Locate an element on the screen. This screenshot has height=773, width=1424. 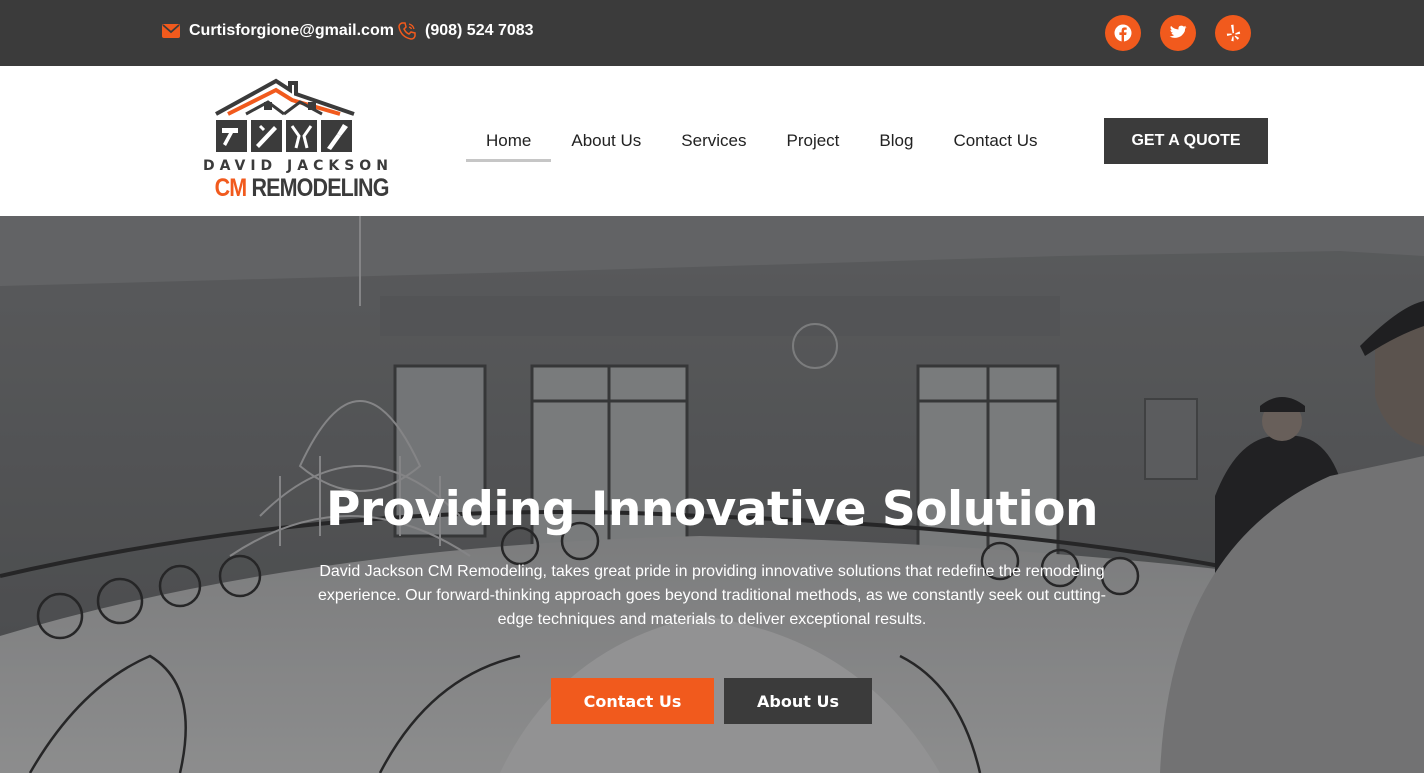
nav-item-contact-us: Contact Us is located at coordinates (995, 140).